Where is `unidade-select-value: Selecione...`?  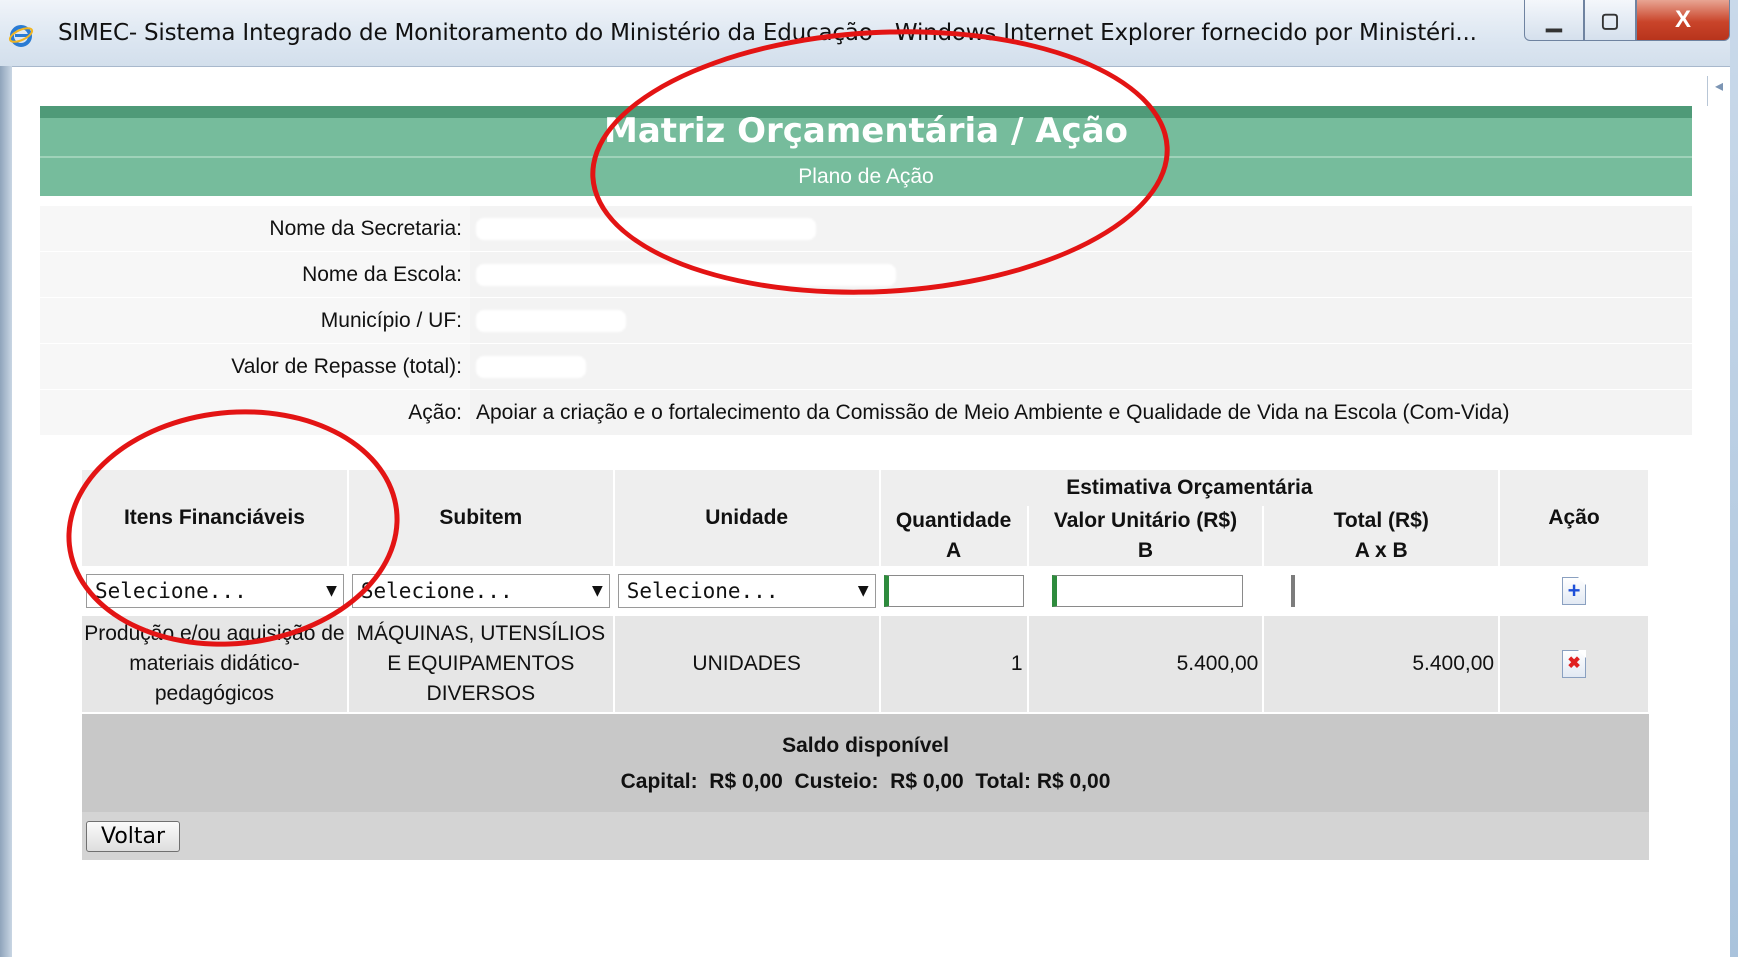 unidade-select-value: Selecione... is located at coordinates (702, 591).